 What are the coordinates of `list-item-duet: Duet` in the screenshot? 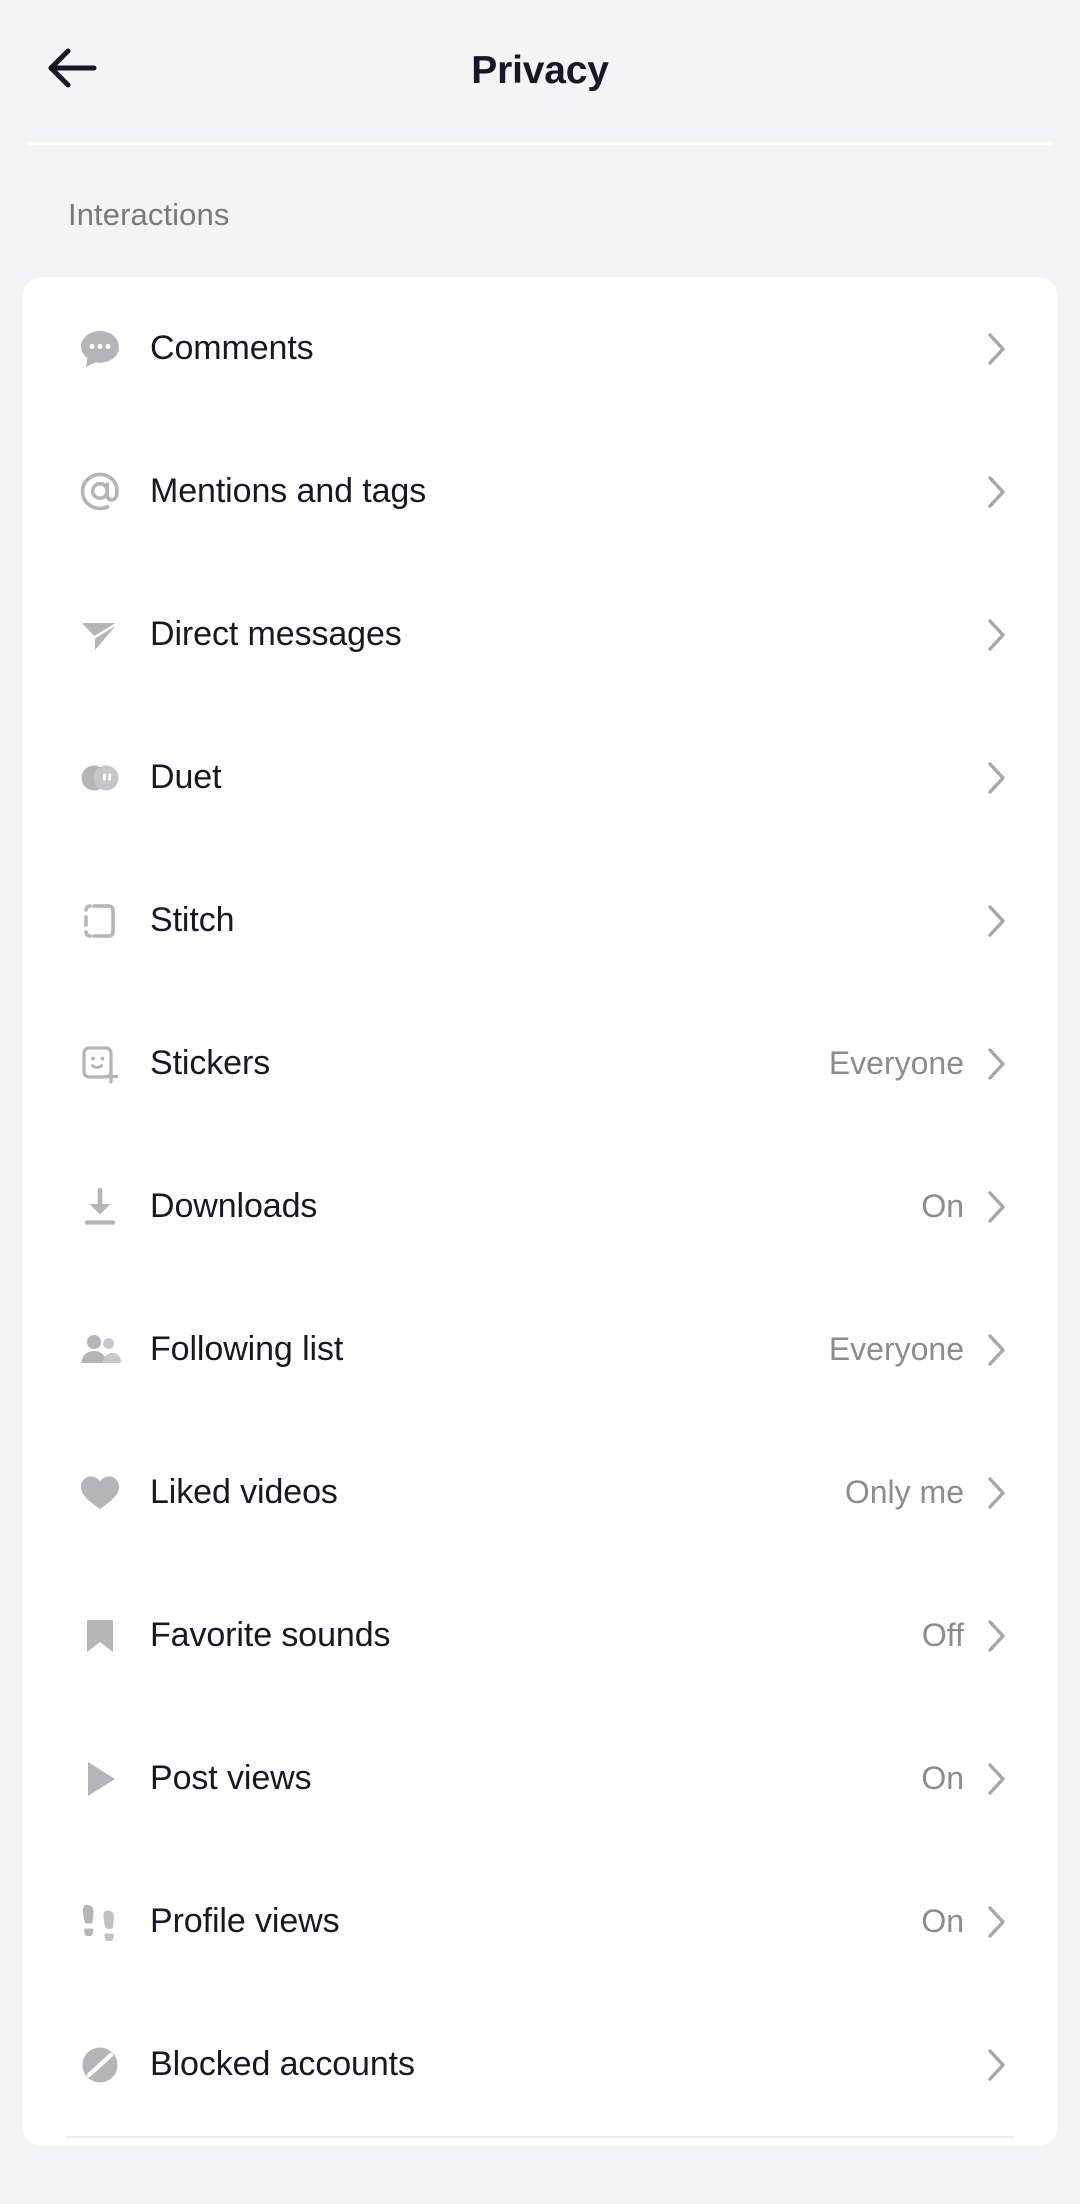 It's located at (540, 777).